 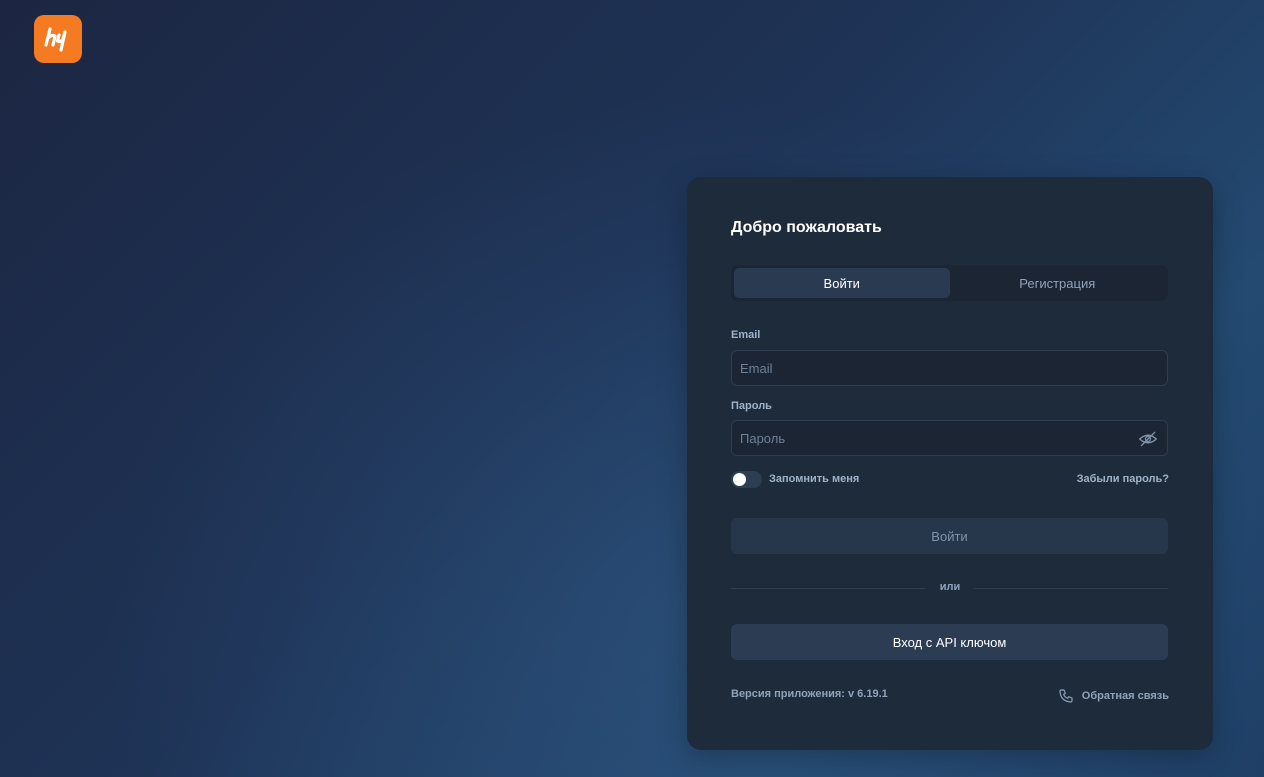 I want to click on phone-icon, so click(x=1066, y=696).